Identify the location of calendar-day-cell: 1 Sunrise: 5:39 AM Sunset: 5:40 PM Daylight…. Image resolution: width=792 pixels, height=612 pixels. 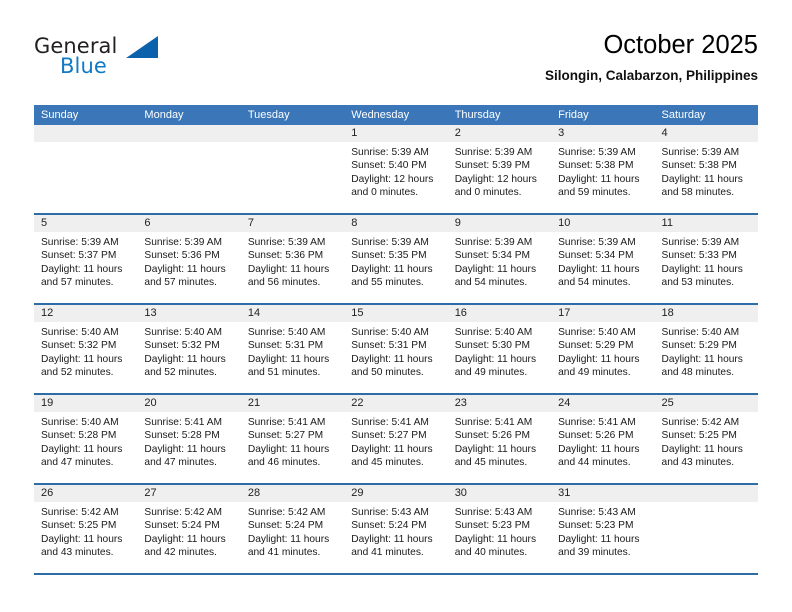
(396, 169).